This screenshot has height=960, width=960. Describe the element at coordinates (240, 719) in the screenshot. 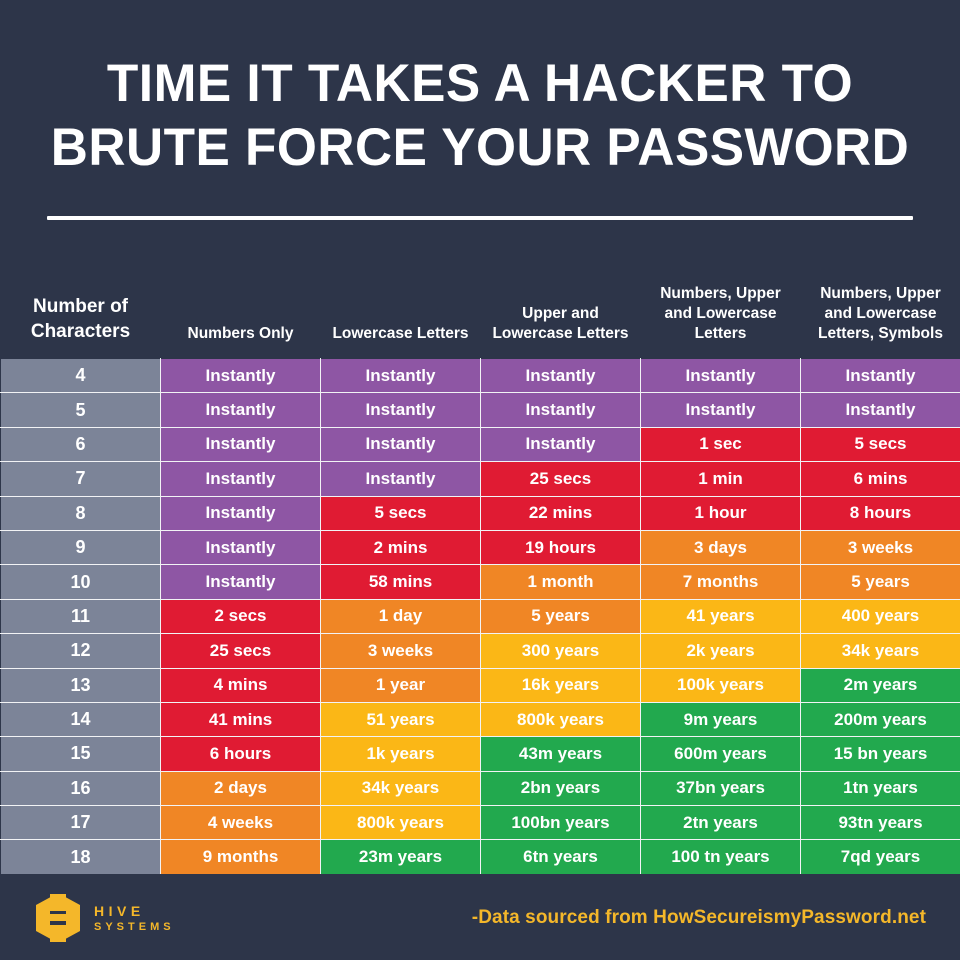

I see `crack-time-cell: 41 mins` at that location.